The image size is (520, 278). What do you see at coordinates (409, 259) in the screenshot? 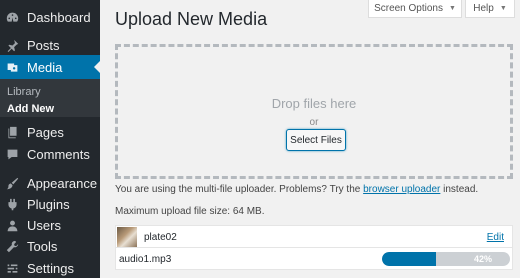
I see `upload-progress-fill` at bounding box center [409, 259].